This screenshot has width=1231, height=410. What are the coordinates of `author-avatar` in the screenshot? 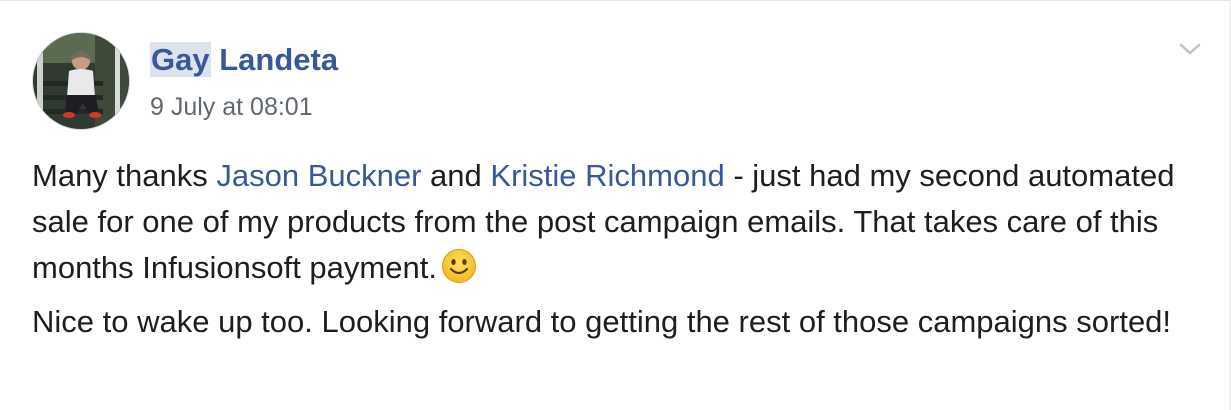 It's located at (81, 81).